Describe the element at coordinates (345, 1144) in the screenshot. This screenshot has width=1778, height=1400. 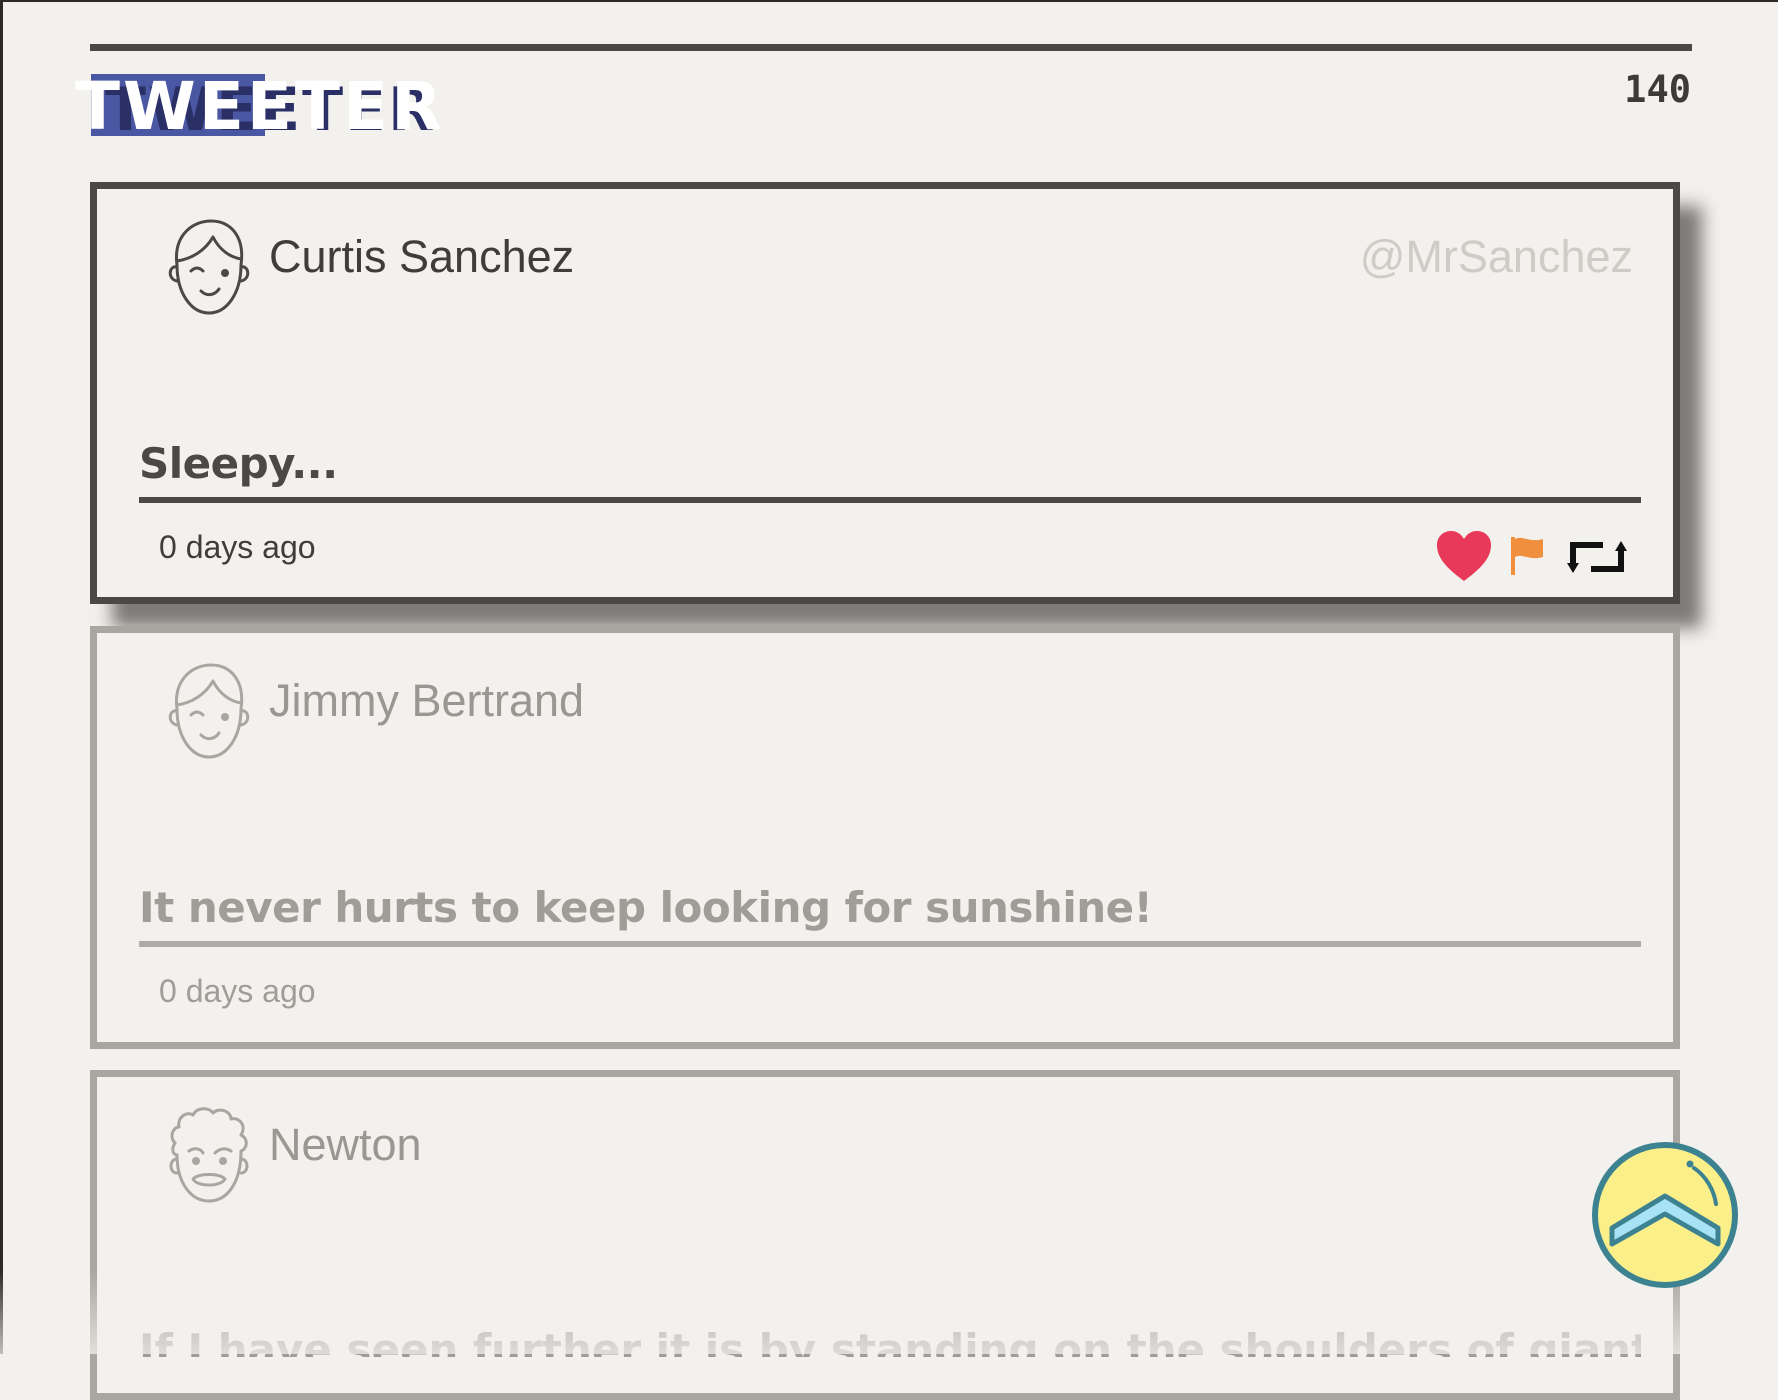
I see `author-name: Newton` at that location.